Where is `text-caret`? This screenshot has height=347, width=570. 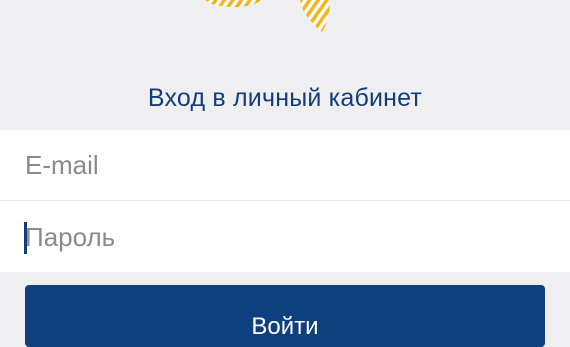
text-caret is located at coordinates (25, 238).